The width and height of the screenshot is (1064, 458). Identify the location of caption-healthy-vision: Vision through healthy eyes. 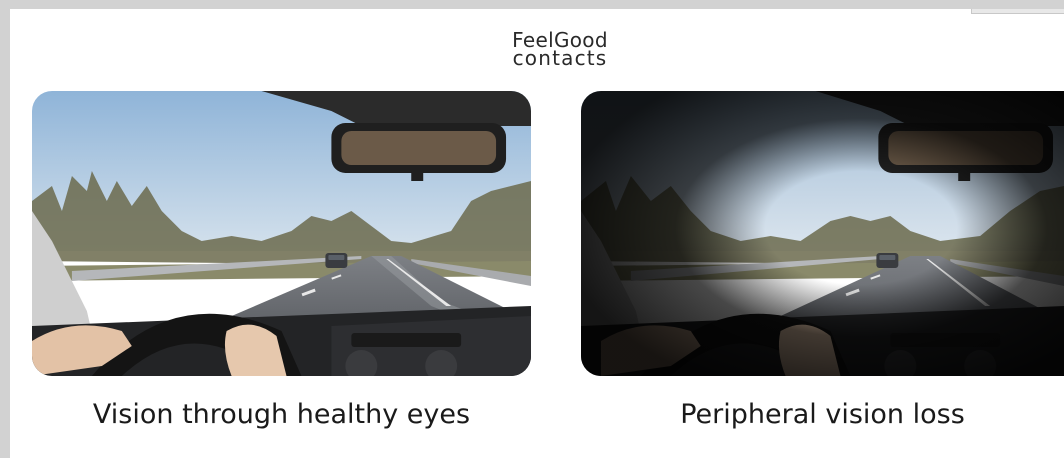
(281, 414).